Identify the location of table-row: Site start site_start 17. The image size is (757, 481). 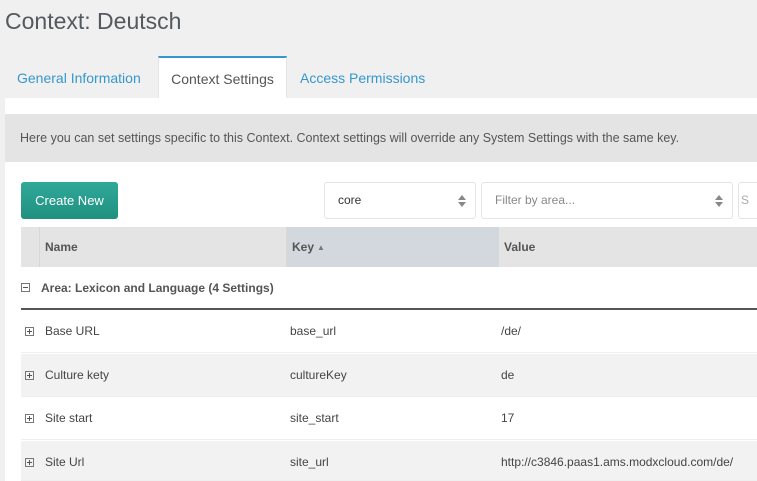
(389, 418).